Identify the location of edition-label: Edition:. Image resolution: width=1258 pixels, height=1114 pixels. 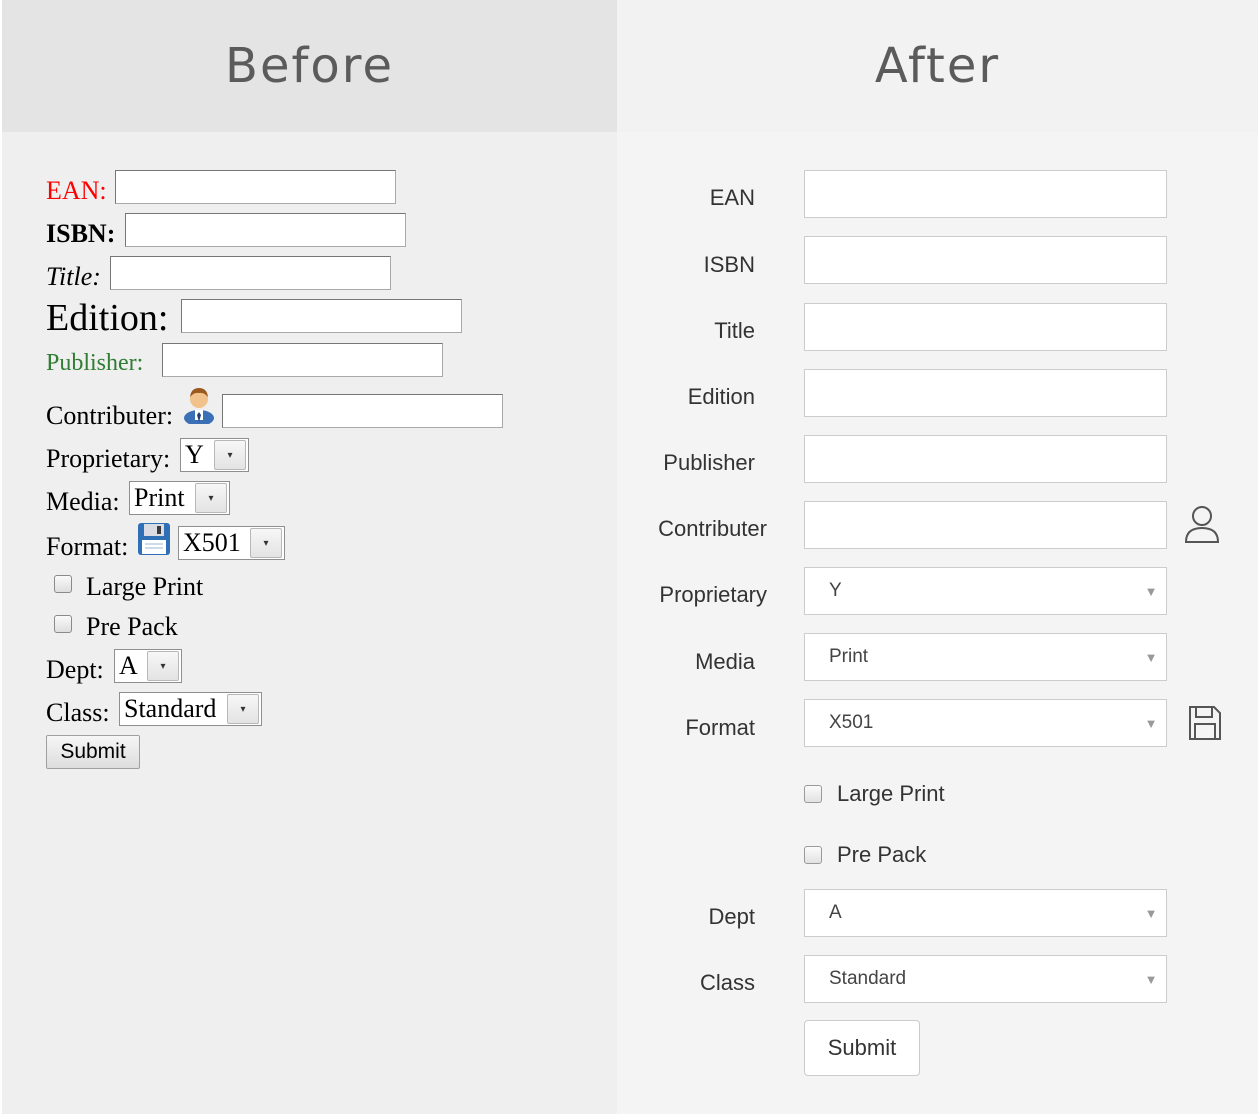
(107, 318).